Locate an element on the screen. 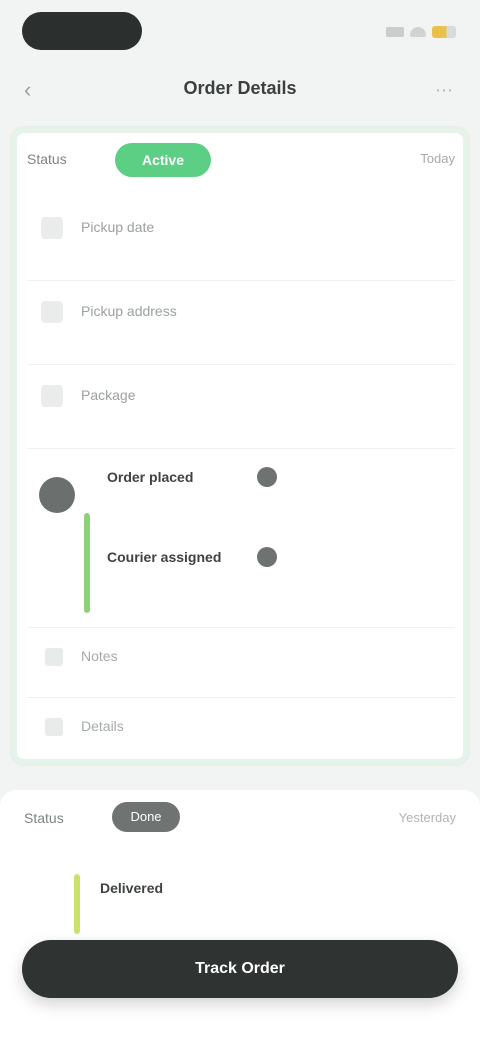 The height and width of the screenshot is (1040, 480). page-title: Order Details is located at coordinates (240, 88).